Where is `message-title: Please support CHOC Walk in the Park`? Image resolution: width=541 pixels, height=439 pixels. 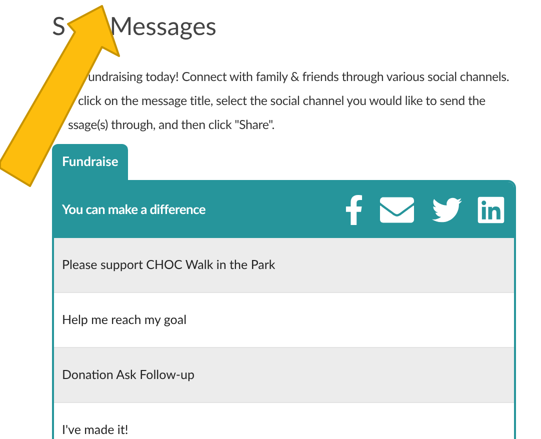
message-title: Please support CHOC Walk in the Park is located at coordinates (169, 265).